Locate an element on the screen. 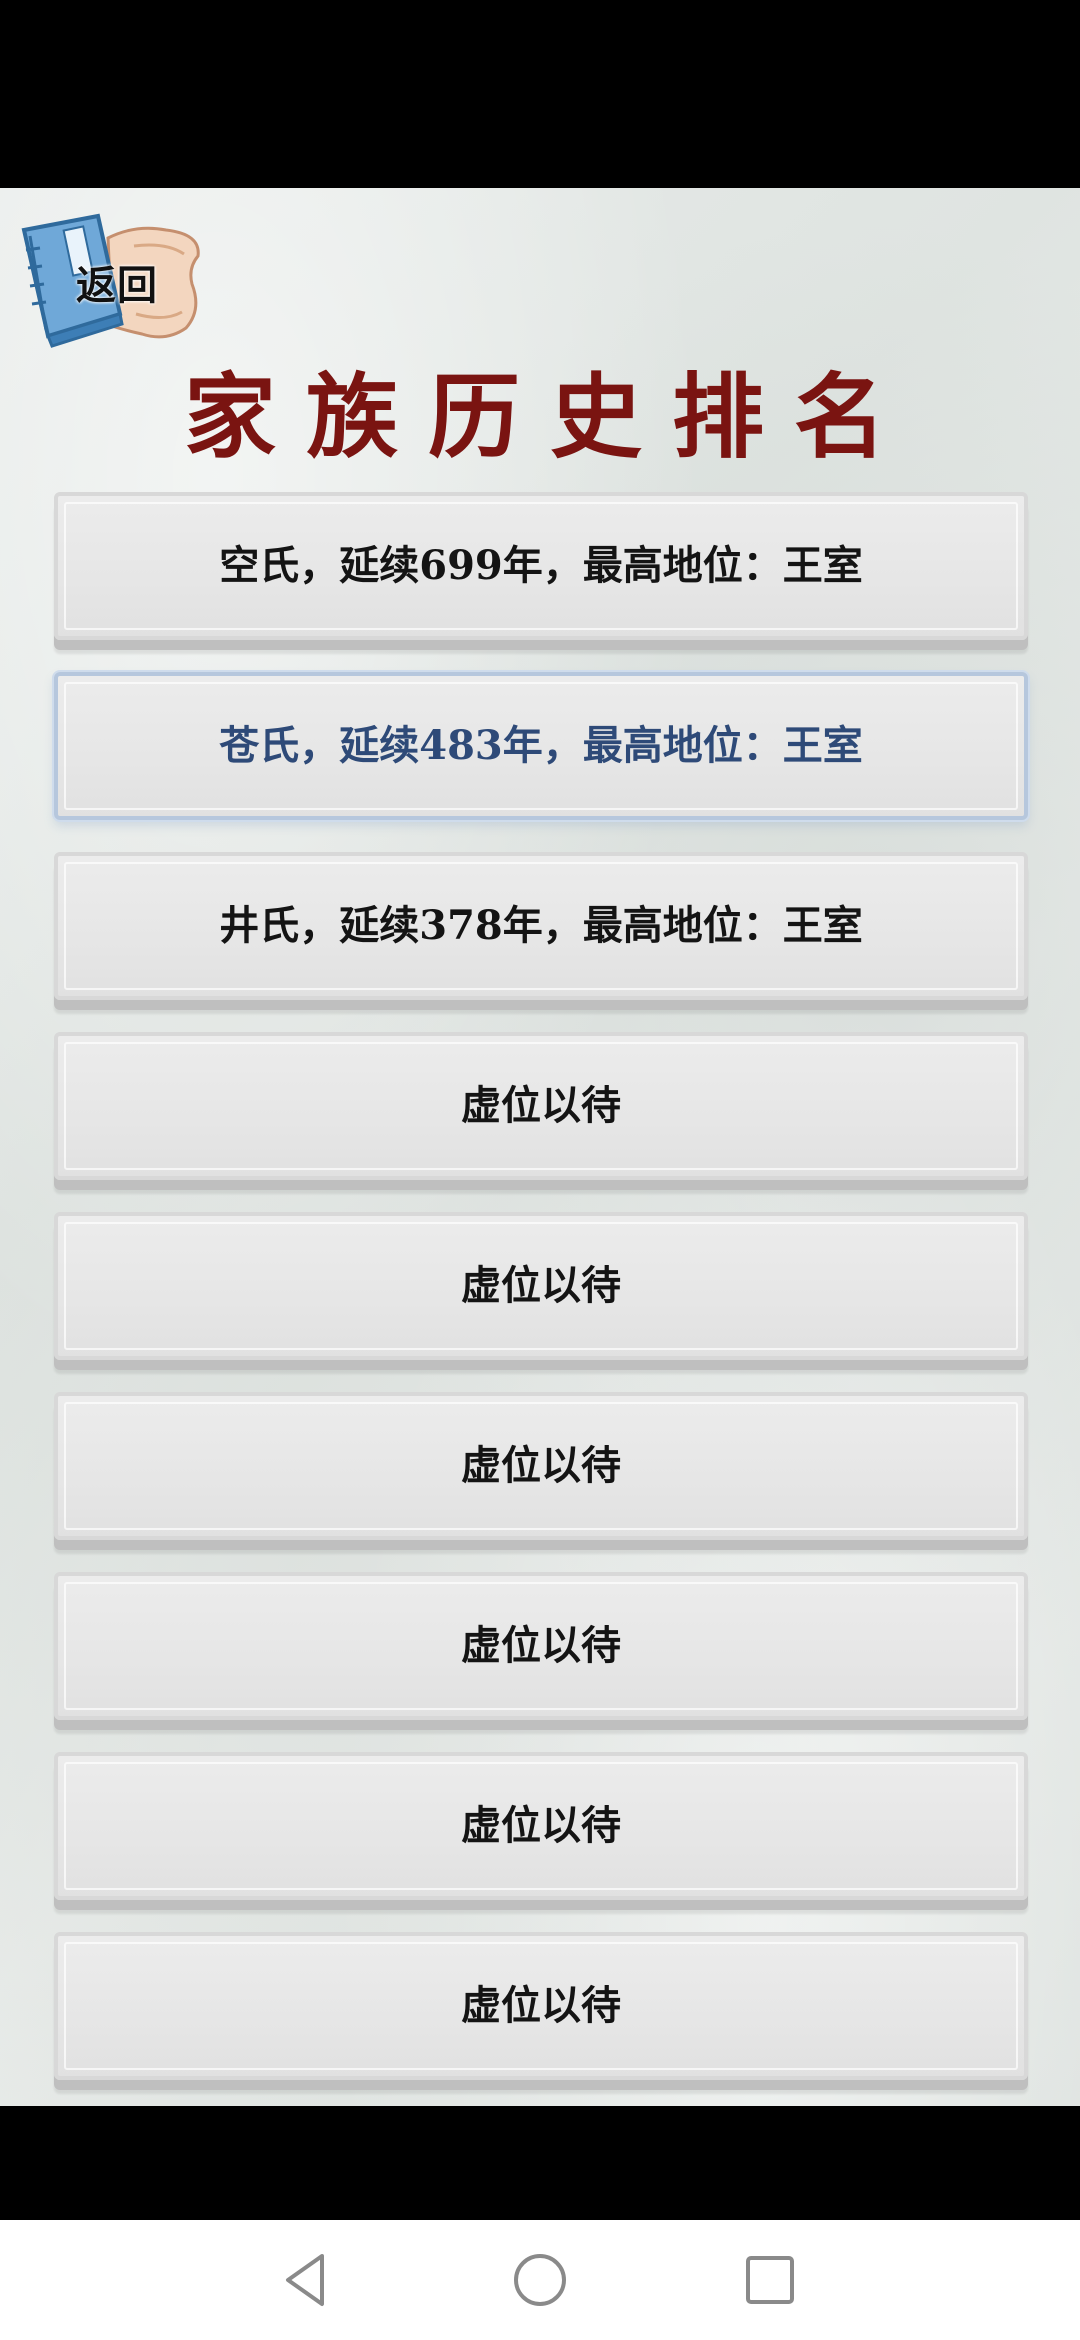  ranking-item-7: 虚位以待 is located at coordinates (540, 1653).